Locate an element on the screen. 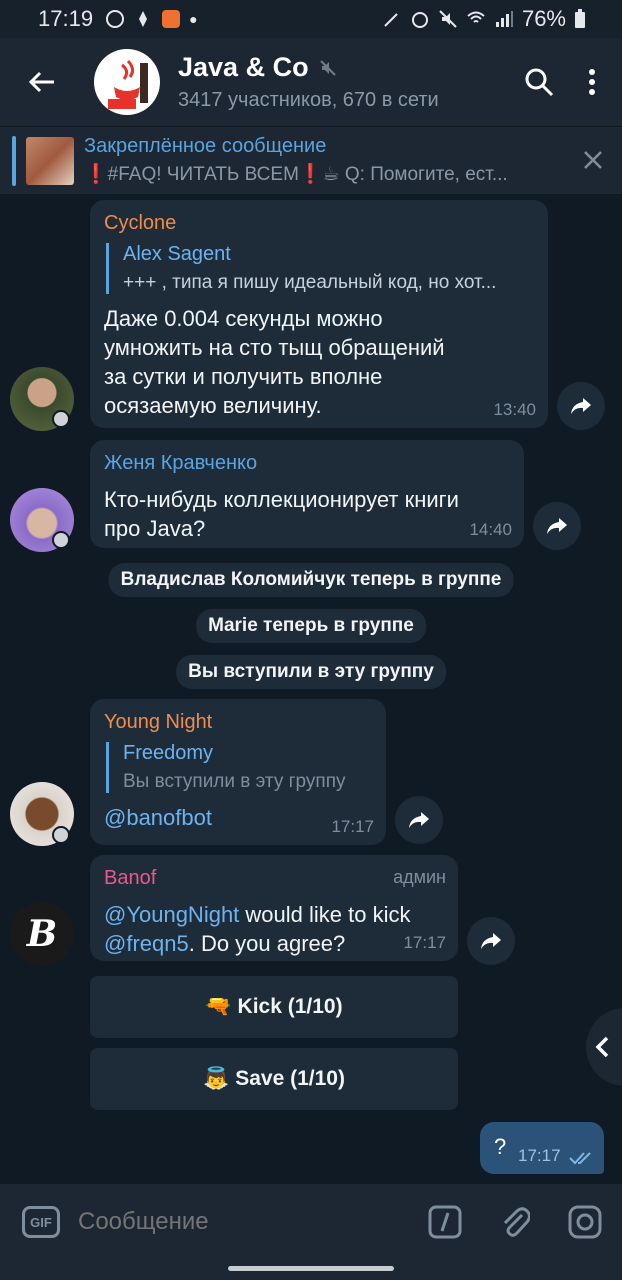  pinned-thumbnail is located at coordinates (50, 160).